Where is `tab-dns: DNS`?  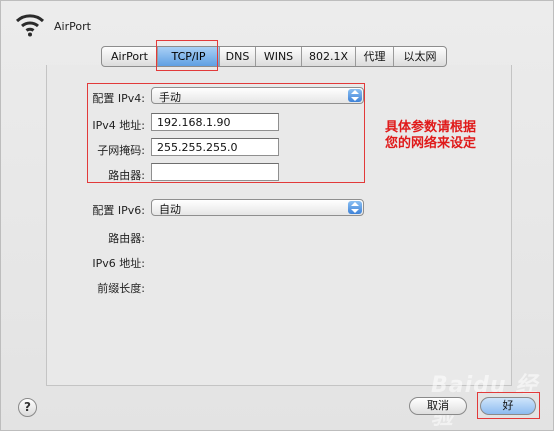
tab-dns: DNS is located at coordinates (238, 56).